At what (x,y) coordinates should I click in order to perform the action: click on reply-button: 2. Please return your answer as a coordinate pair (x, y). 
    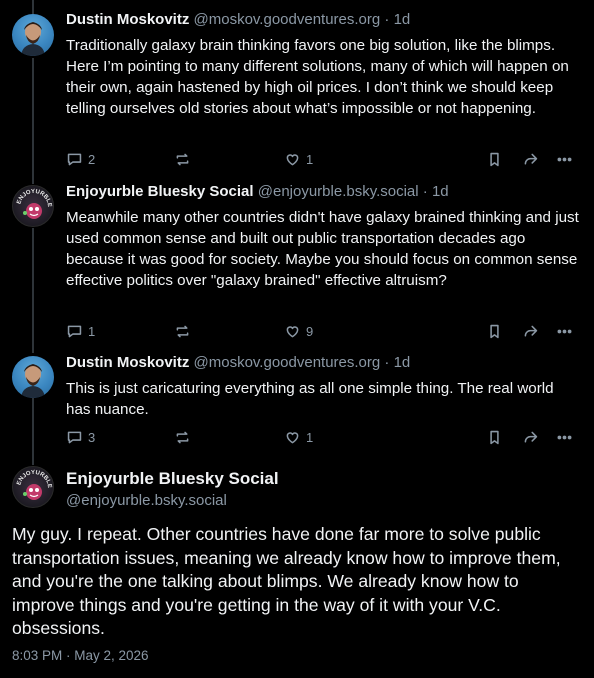
    Looking at the image, I should click on (80, 159).